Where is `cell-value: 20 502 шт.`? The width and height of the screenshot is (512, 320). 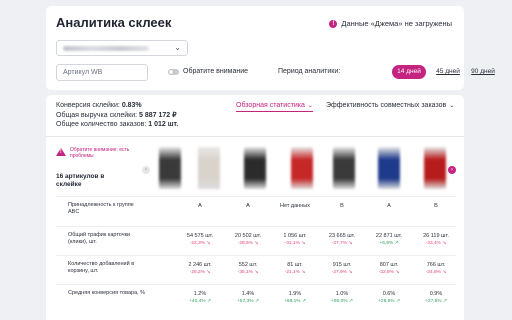
cell-value: 20 502 шт. is located at coordinates (248, 236).